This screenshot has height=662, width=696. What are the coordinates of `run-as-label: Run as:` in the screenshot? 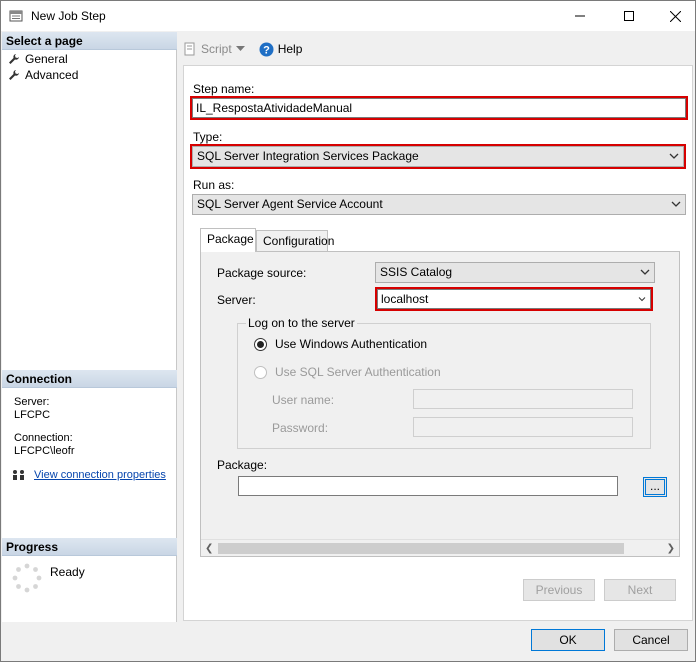 It's located at (214, 185).